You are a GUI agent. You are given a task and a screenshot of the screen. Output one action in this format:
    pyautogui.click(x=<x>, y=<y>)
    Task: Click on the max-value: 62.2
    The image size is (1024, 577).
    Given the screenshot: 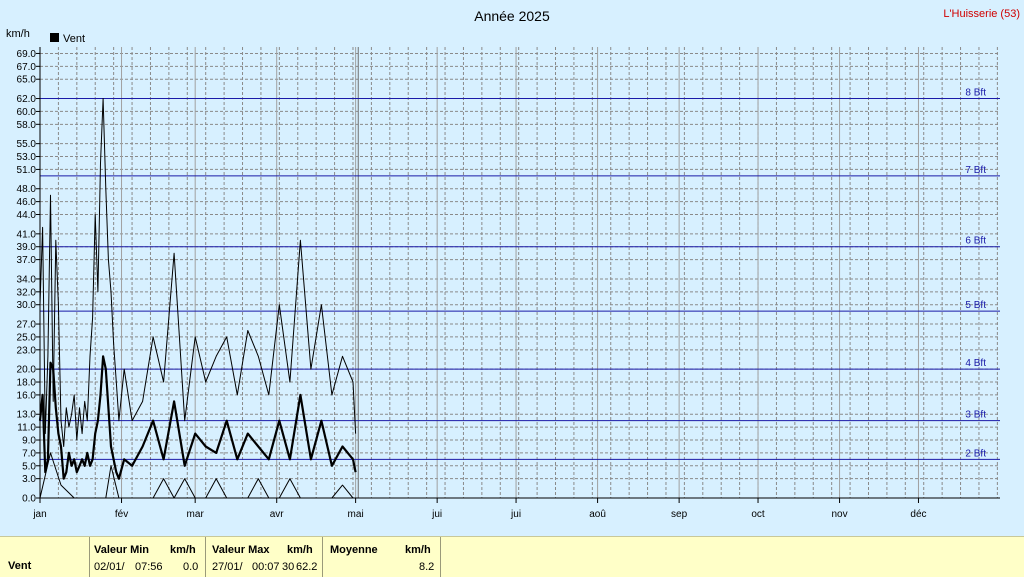 What is the action you would take?
    pyautogui.click(x=307, y=567)
    